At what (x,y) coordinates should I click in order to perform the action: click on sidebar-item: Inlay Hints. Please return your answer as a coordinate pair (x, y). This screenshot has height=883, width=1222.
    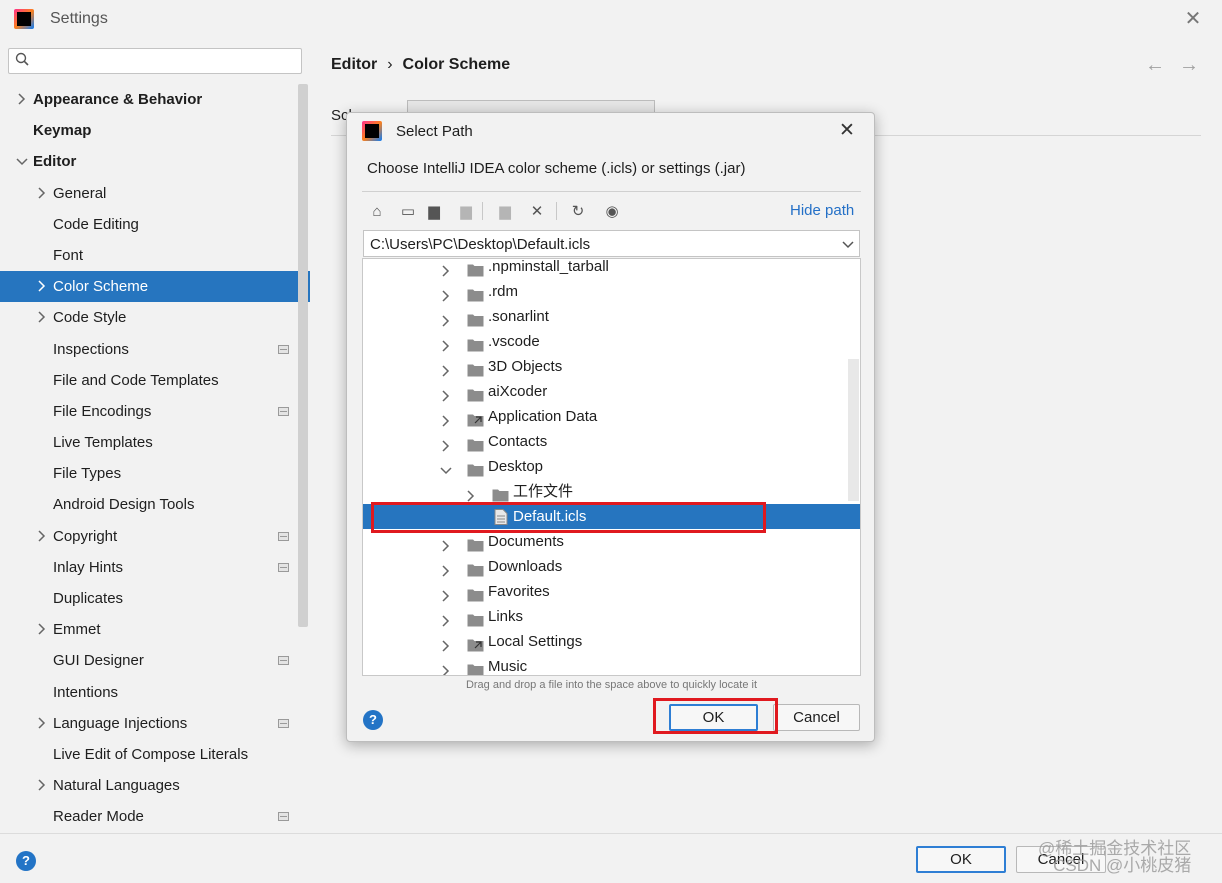
    Looking at the image, I should click on (148, 567).